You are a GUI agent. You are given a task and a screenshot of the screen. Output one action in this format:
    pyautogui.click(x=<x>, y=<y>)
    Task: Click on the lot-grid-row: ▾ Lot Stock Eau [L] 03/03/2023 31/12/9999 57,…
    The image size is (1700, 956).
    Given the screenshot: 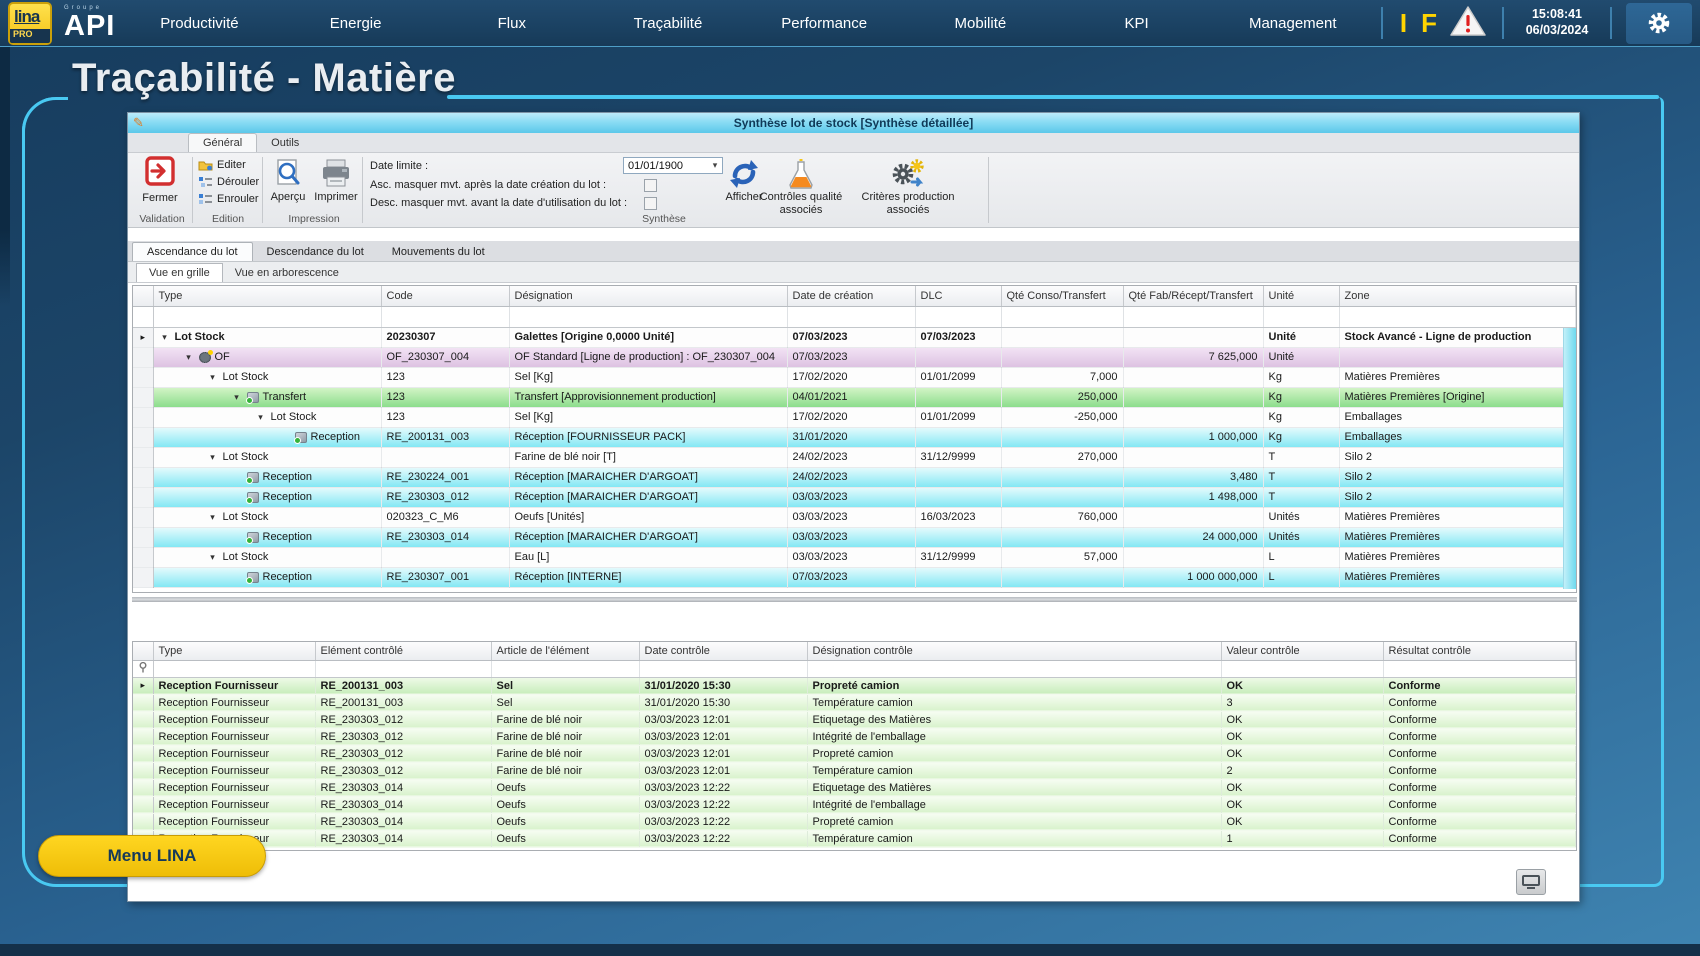 What is the action you would take?
    pyautogui.click(x=854, y=557)
    